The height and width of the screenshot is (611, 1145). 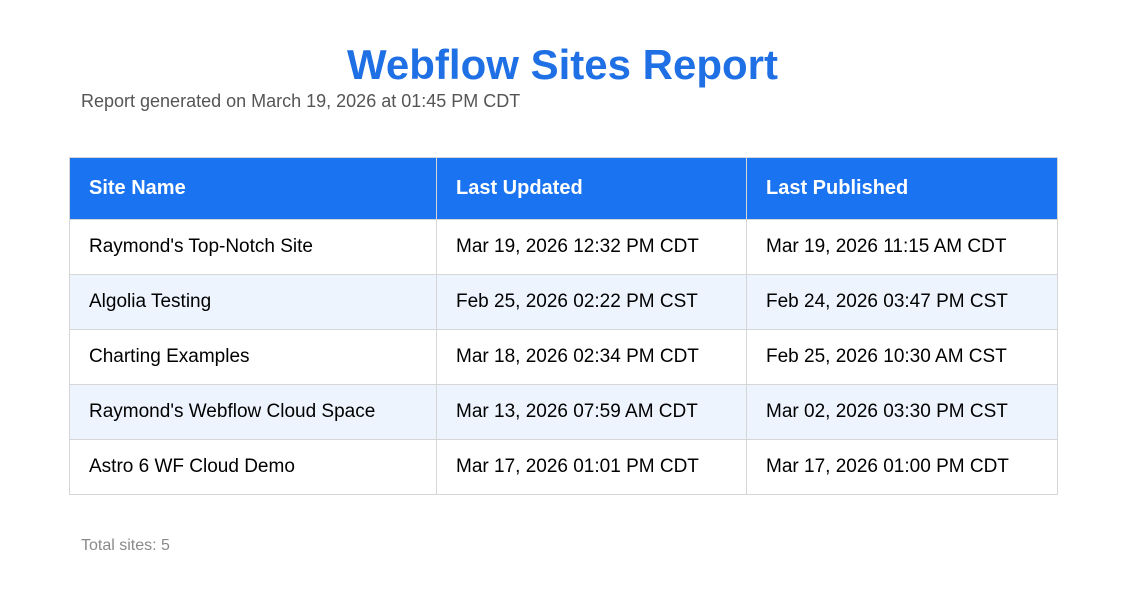 What do you see at coordinates (562, 64) in the screenshot?
I see `page-title: Webflow Sites Report` at bounding box center [562, 64].